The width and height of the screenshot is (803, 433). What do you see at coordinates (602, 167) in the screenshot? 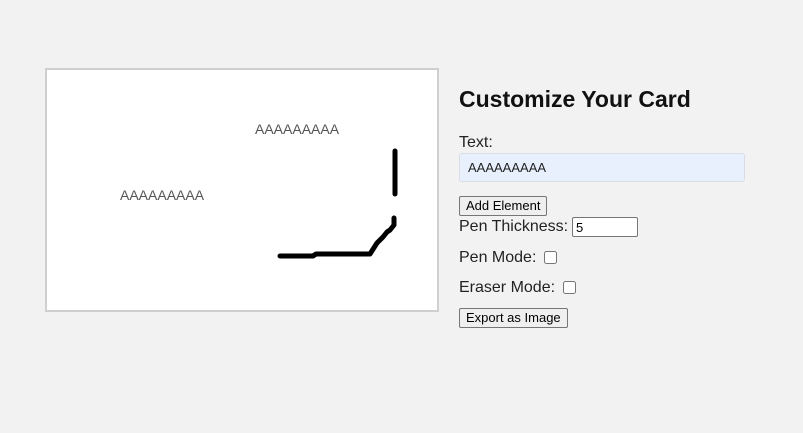
I see `text-input` at bounding box center [602, 167].